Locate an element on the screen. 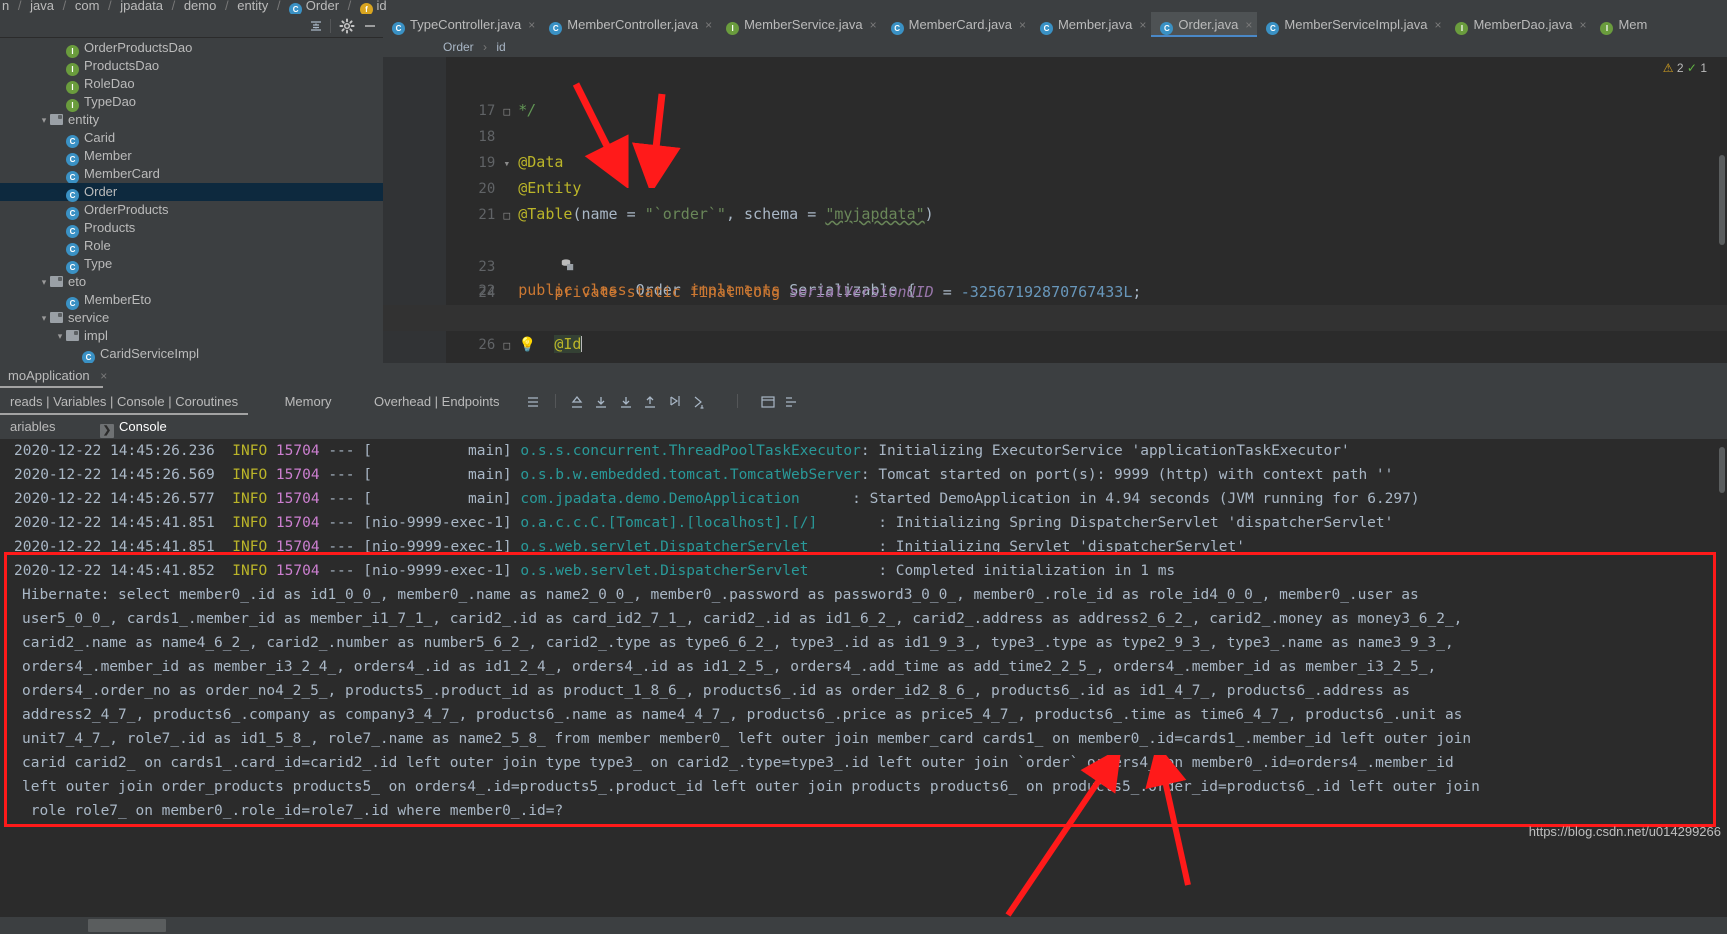  editor-tab-mem: I Mem is located at coordinates (1621, 24).